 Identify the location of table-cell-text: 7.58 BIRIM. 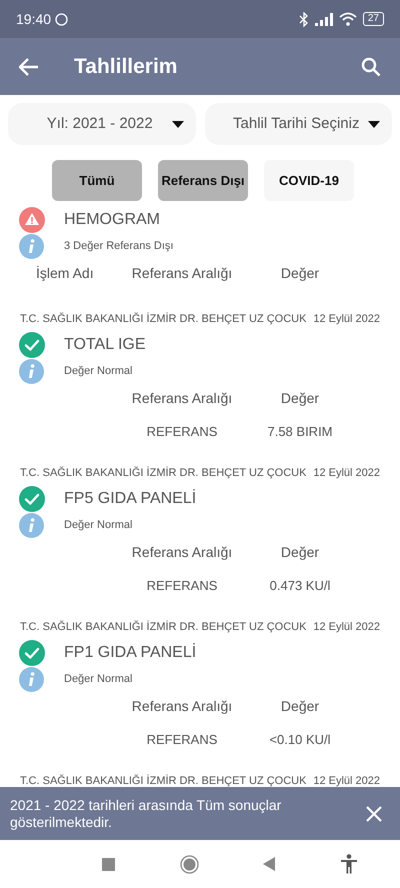
(300, 432).